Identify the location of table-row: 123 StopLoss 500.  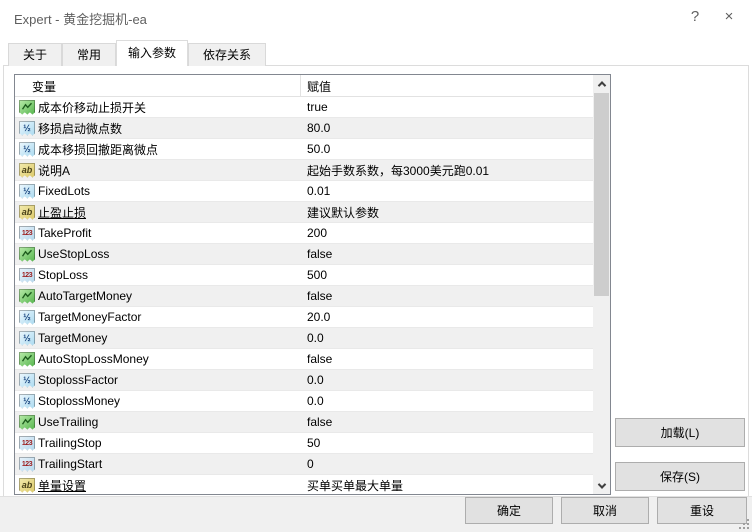
(304, 275).